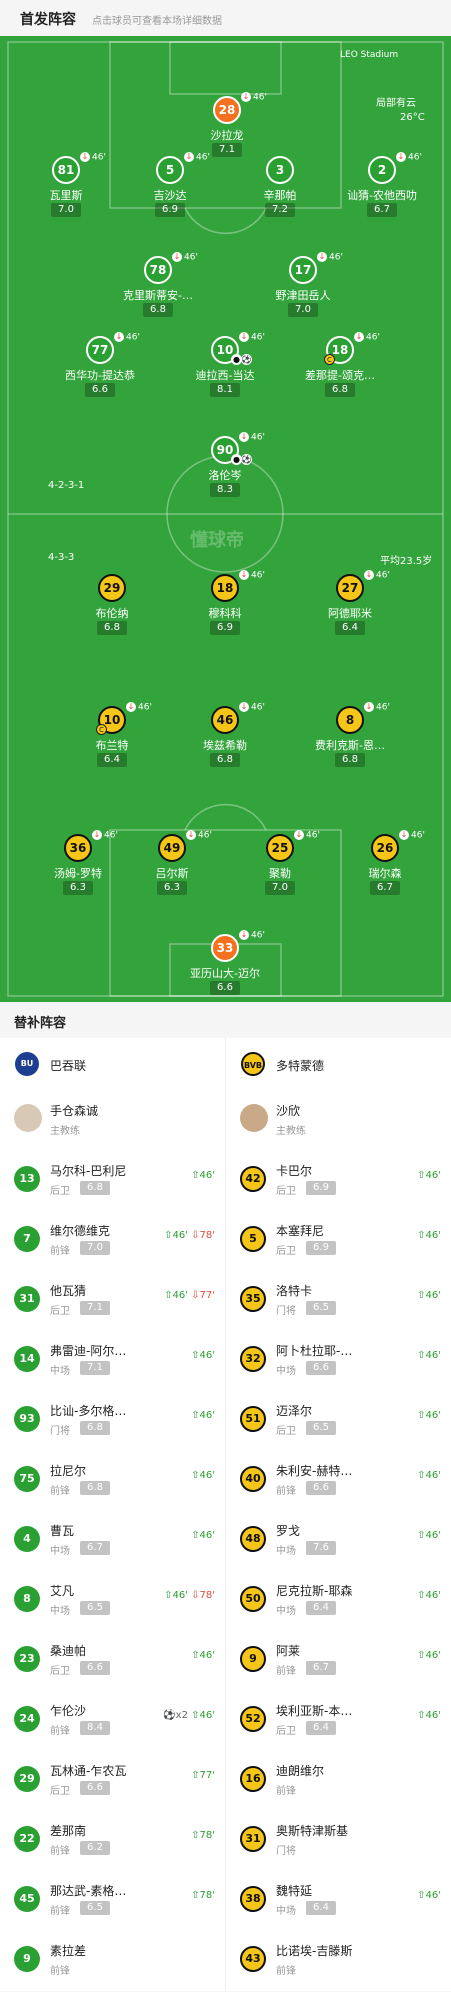 The height and width of the screenshot is (1992, 451). I want to click on away-player-marker: 10 布兰特 6.4 ↓ 46' C, so click(112, 742).